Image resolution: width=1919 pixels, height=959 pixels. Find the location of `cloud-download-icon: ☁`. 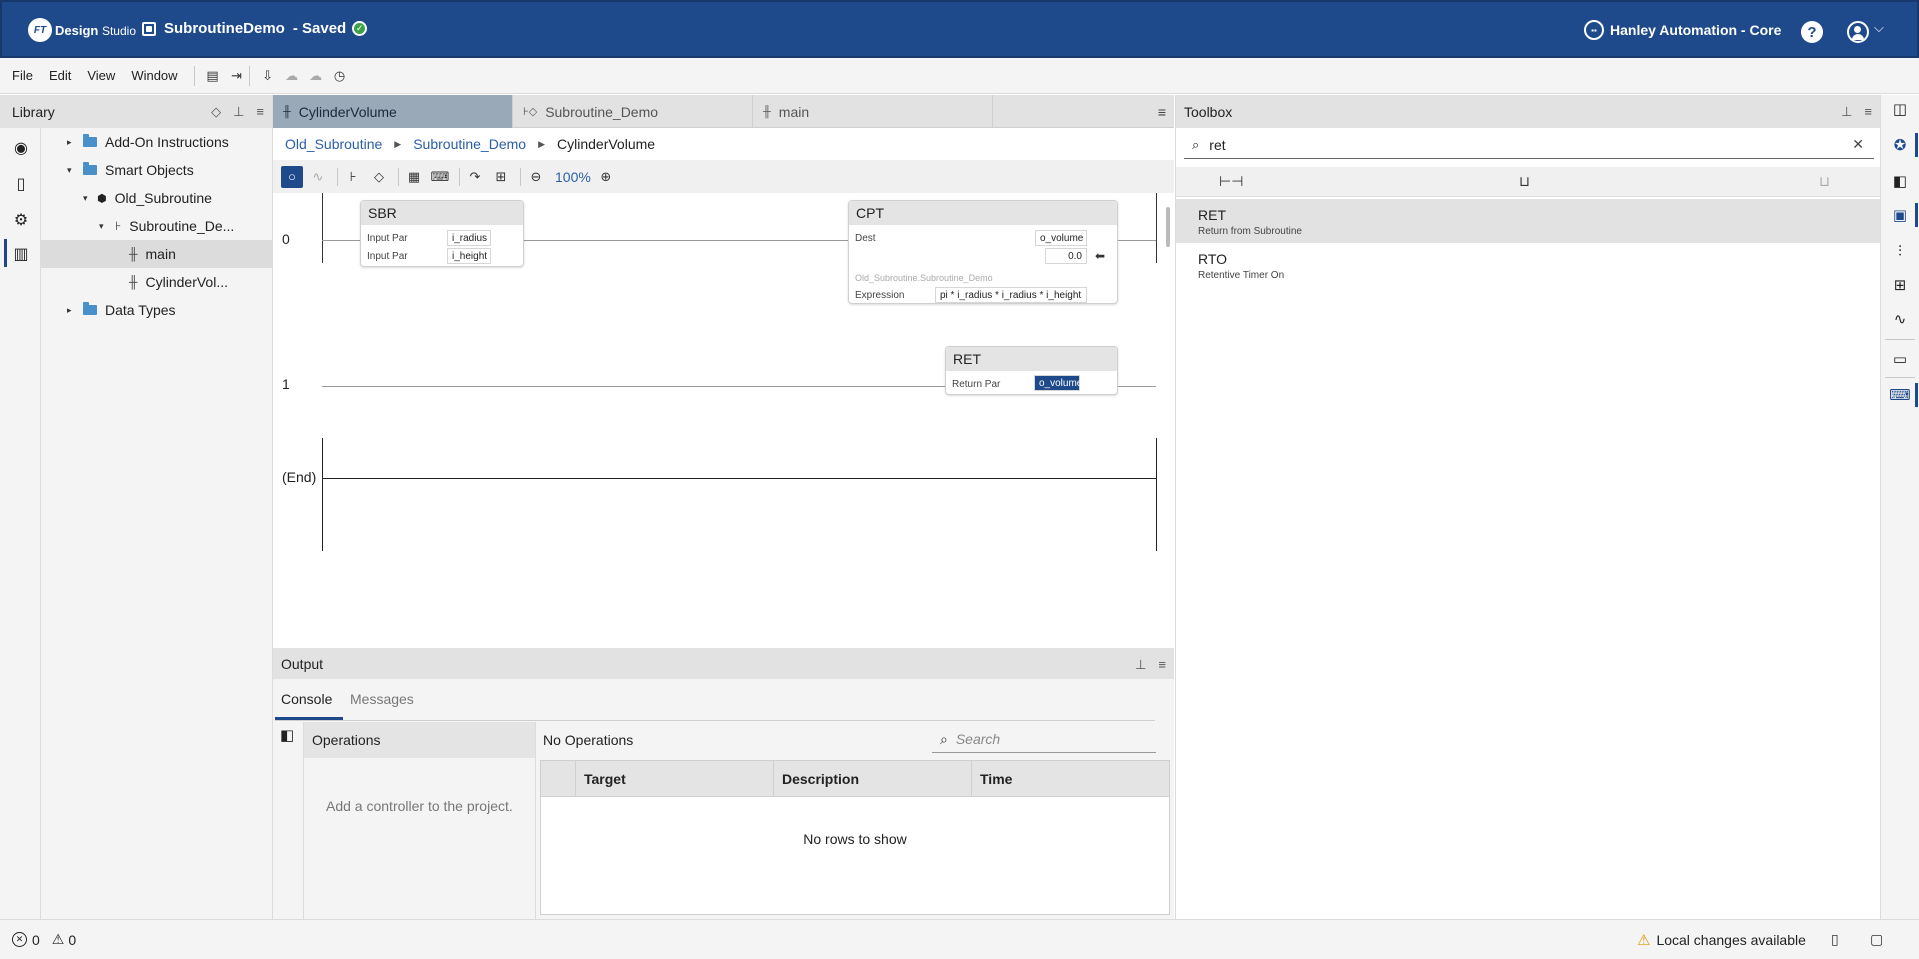

cloud-download-icon: ☁ is located at coordinates (316, 76).